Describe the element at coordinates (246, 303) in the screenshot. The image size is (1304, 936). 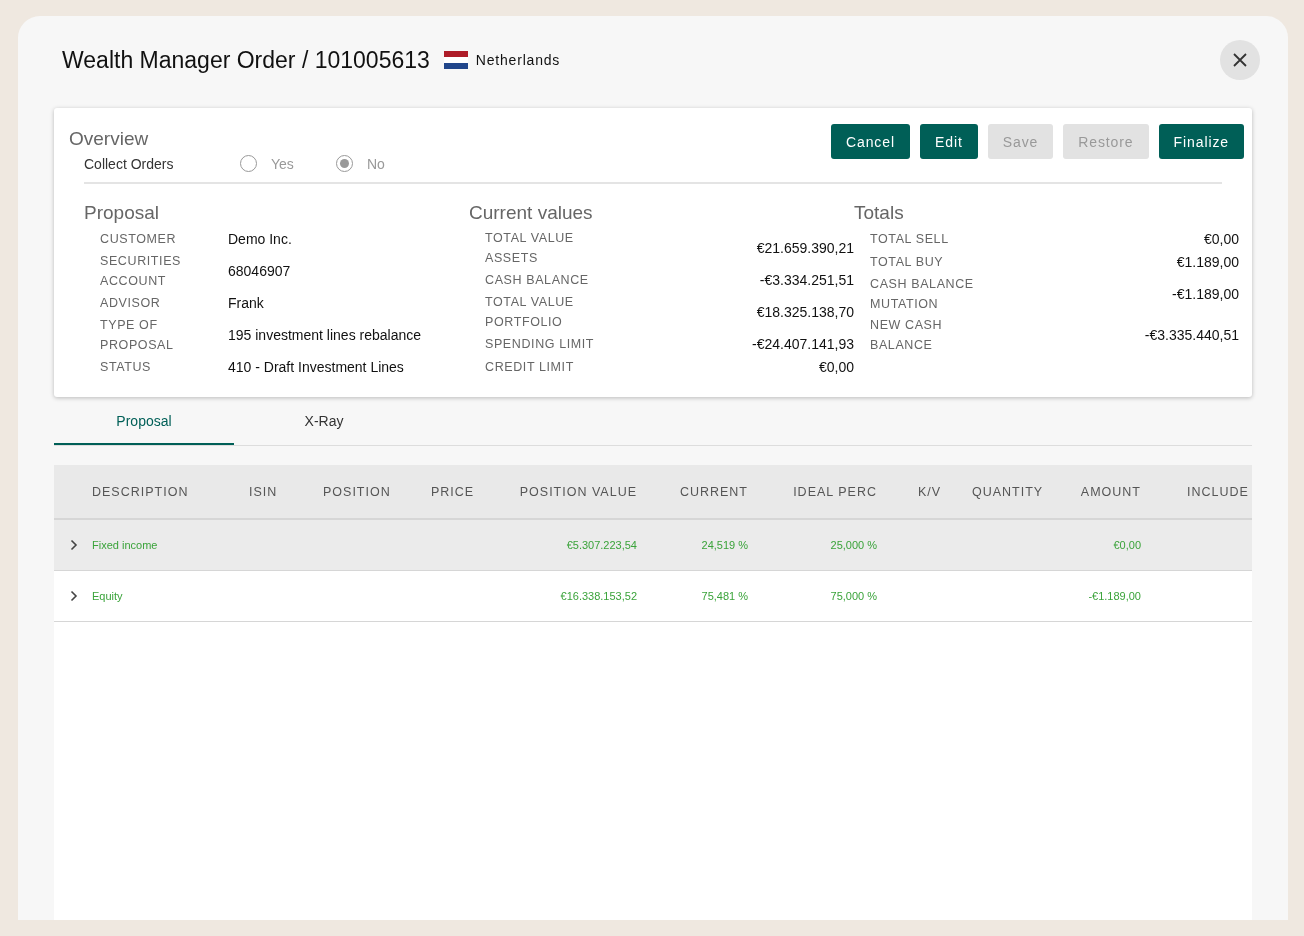
I see `field-value: Frank` at that location.